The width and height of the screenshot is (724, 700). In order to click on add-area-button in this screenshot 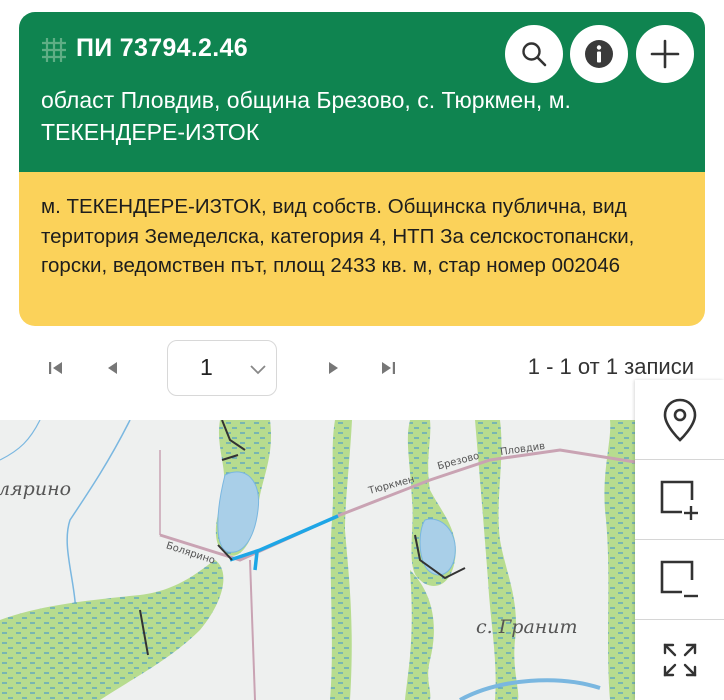, I will do `click(679, 500)`.